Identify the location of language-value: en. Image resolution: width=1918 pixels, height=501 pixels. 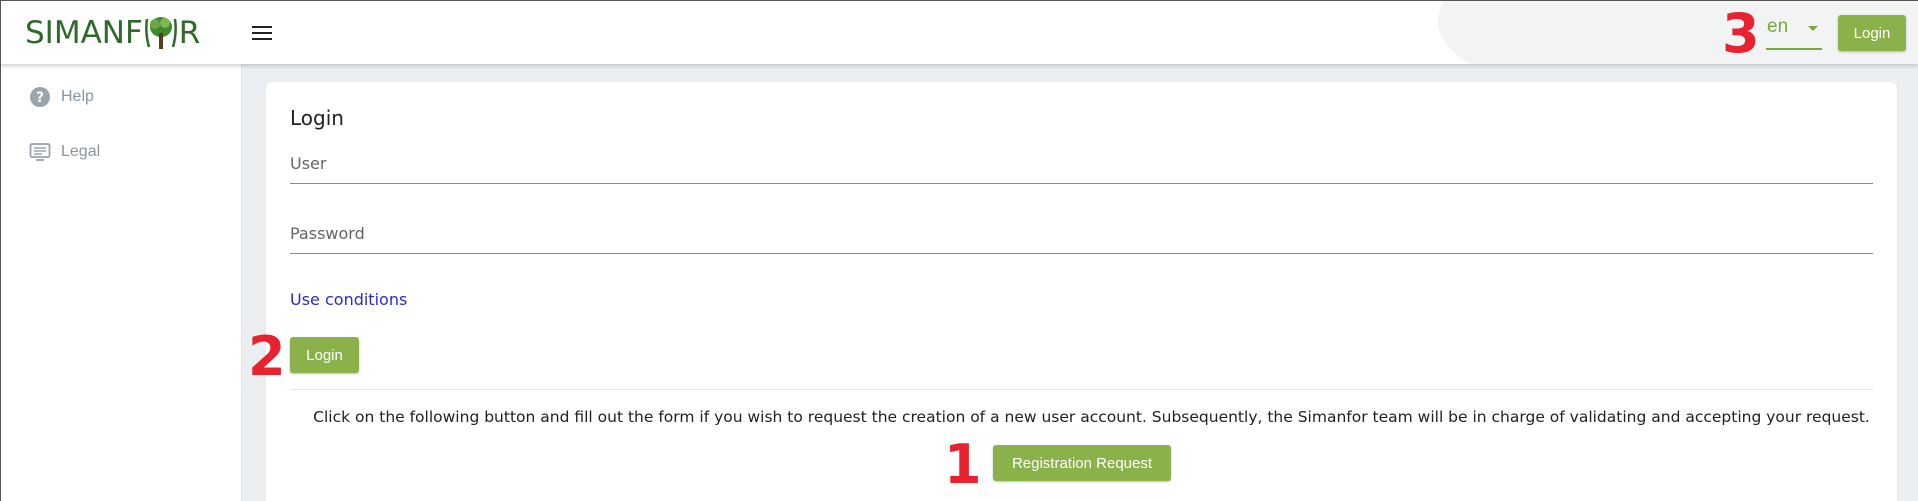
(1778, 26).